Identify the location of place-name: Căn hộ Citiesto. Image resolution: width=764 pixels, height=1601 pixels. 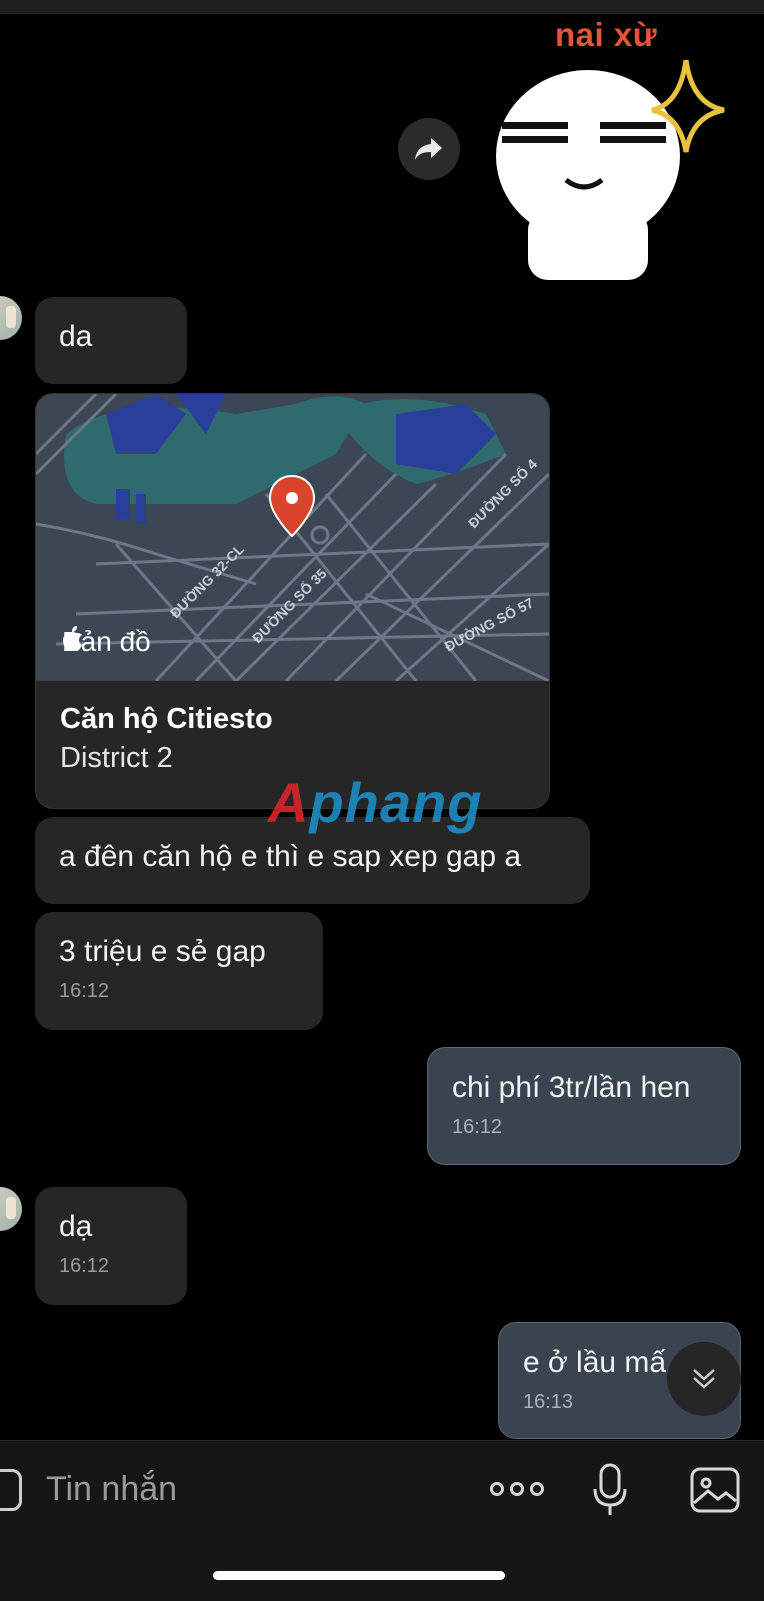
(166, 719).